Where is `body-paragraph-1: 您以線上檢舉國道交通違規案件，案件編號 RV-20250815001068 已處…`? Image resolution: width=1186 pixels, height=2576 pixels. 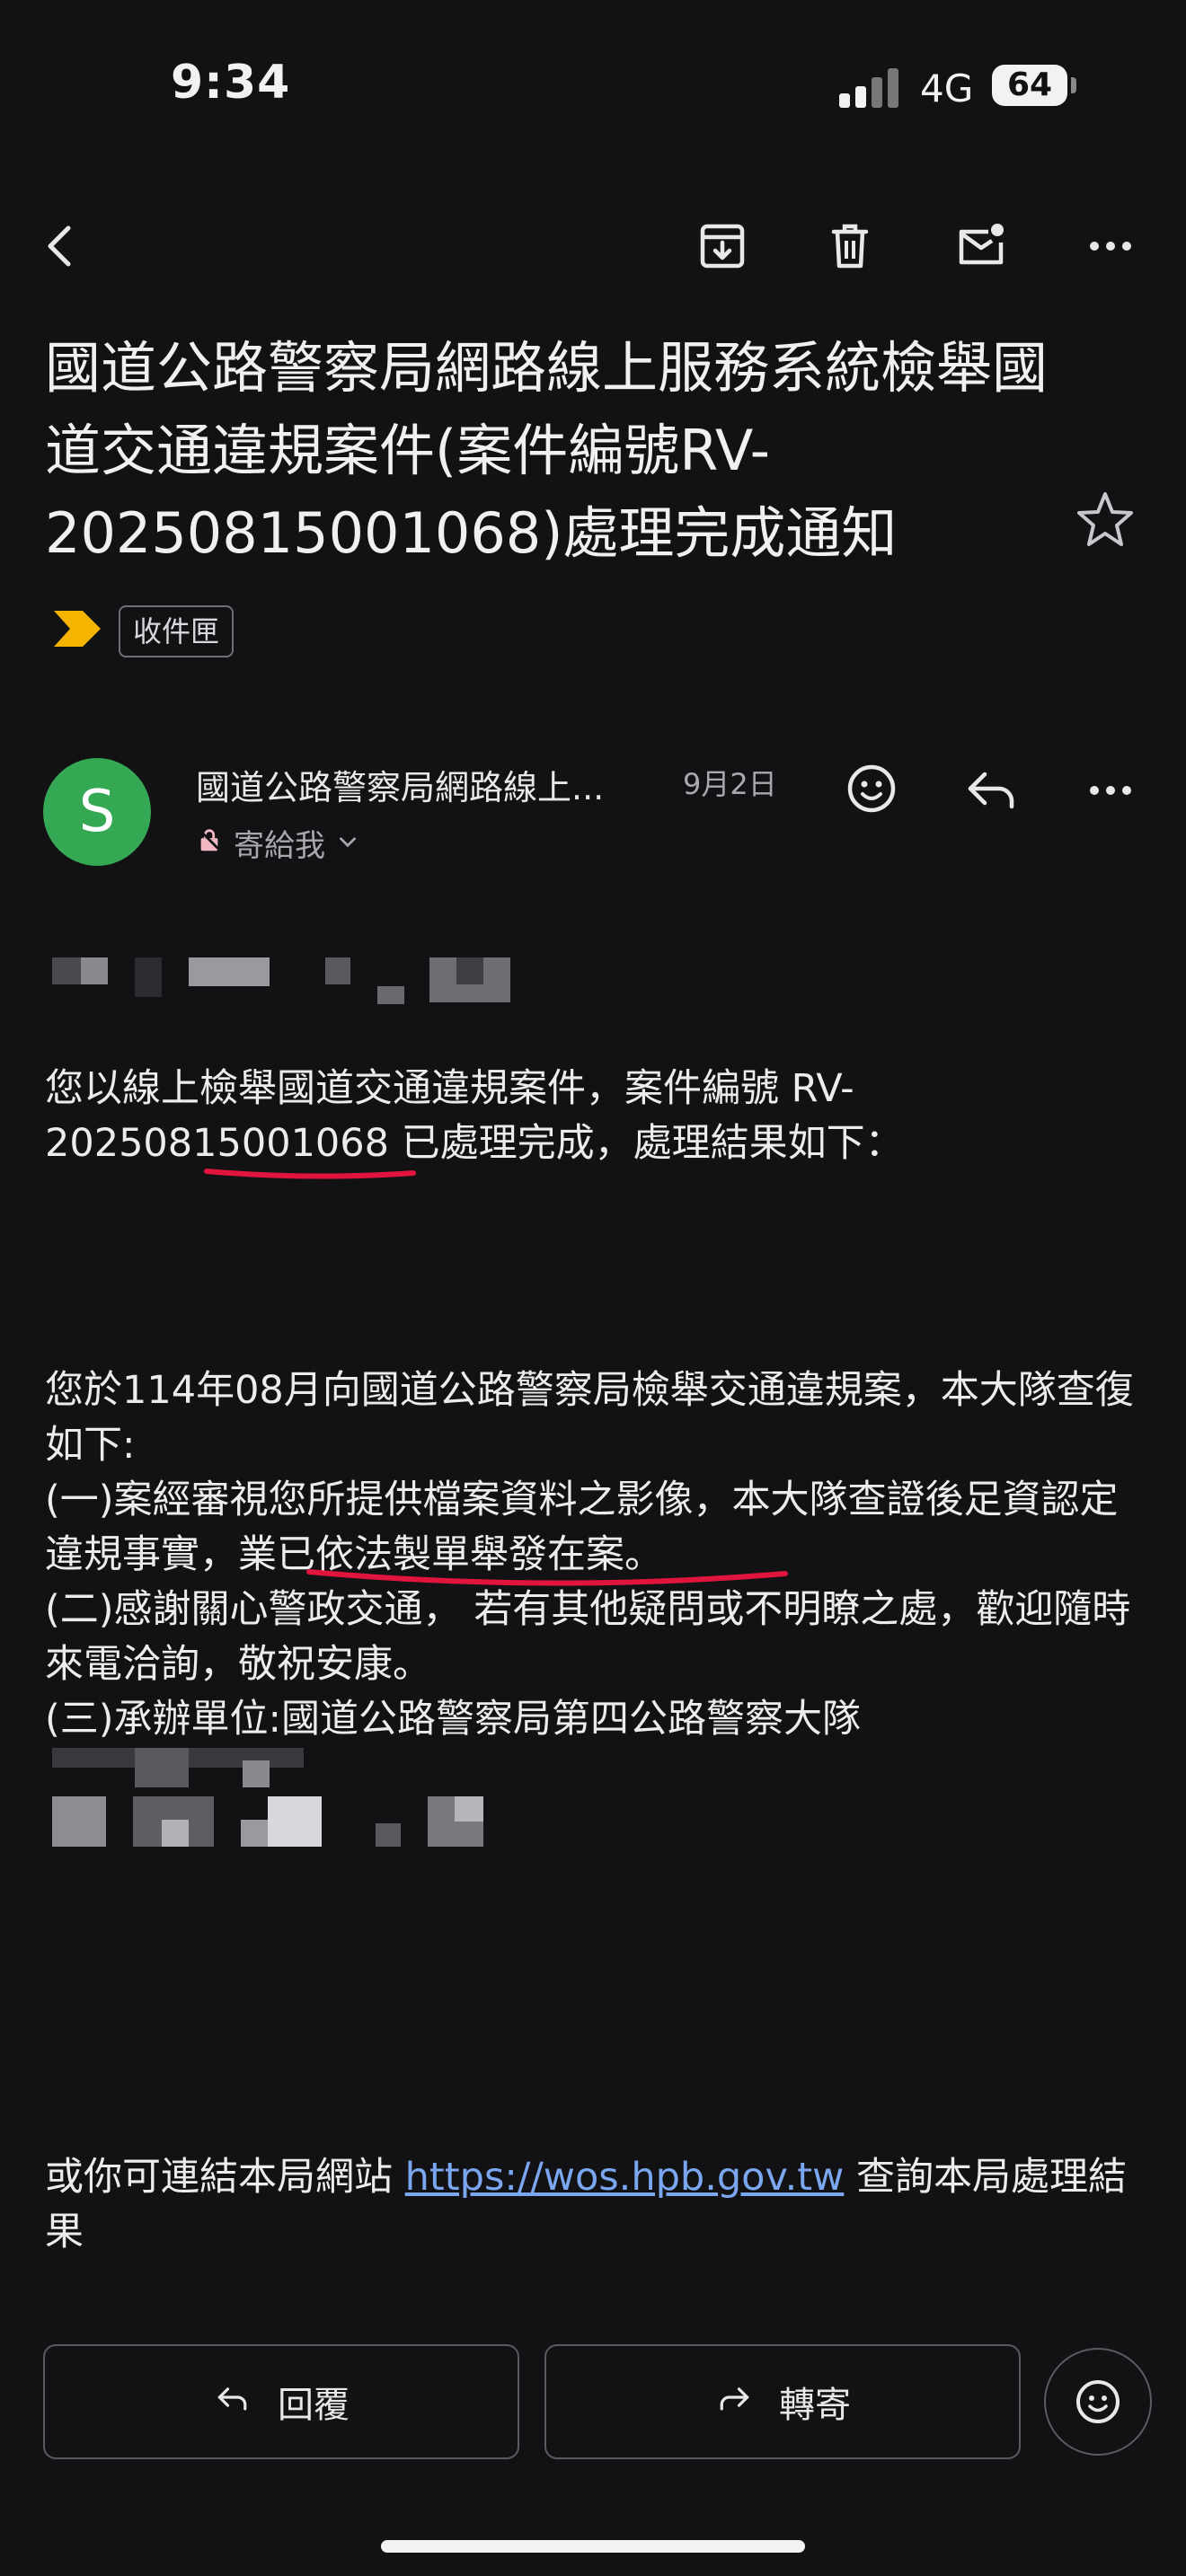 body-paragraph-1: 您以線上檢舉國道交通違規案件，案件編號 RV-20250815001068 已處… is located at coordinates (474, 1116).